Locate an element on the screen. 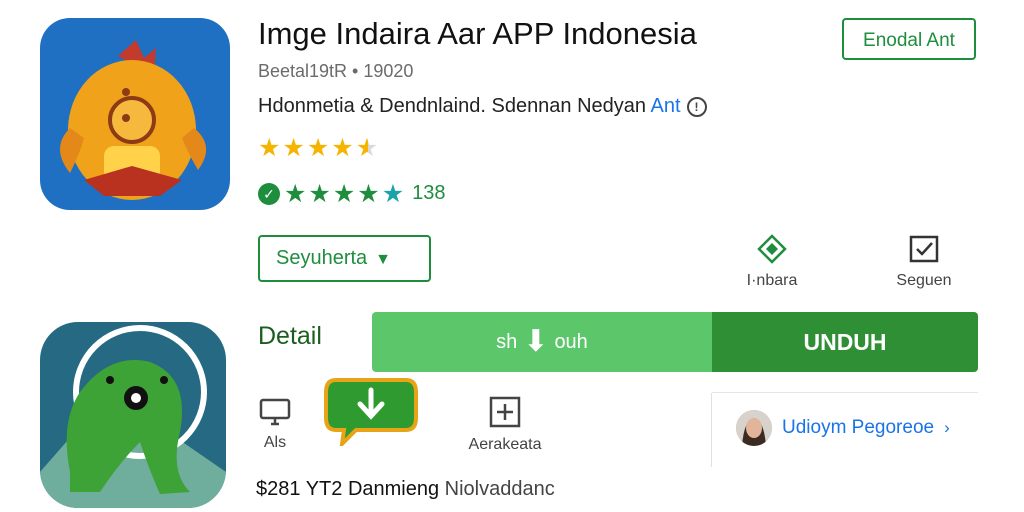 This screenshot has width=1024, height=512. avatar is located at coordinates (754, 428).